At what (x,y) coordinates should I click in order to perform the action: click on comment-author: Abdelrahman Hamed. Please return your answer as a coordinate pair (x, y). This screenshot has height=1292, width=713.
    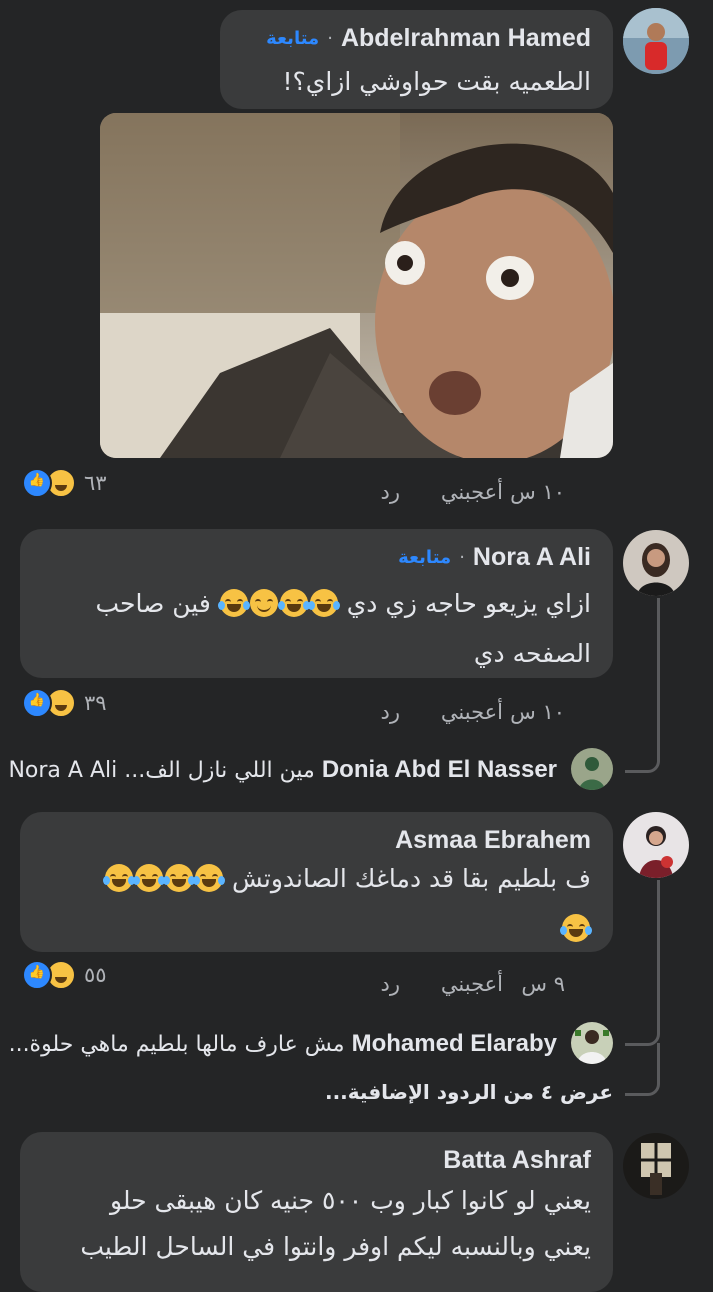
    Looking at the image, I should click on (466, 38).